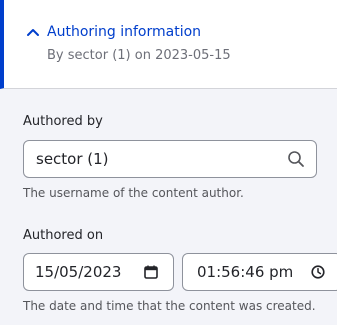 The height and width of the screenshot is (325, 337). What do you see at coordinates (151, 272) in the screenshot?
I see `calendar-icon` at bounding box center [151, 272].